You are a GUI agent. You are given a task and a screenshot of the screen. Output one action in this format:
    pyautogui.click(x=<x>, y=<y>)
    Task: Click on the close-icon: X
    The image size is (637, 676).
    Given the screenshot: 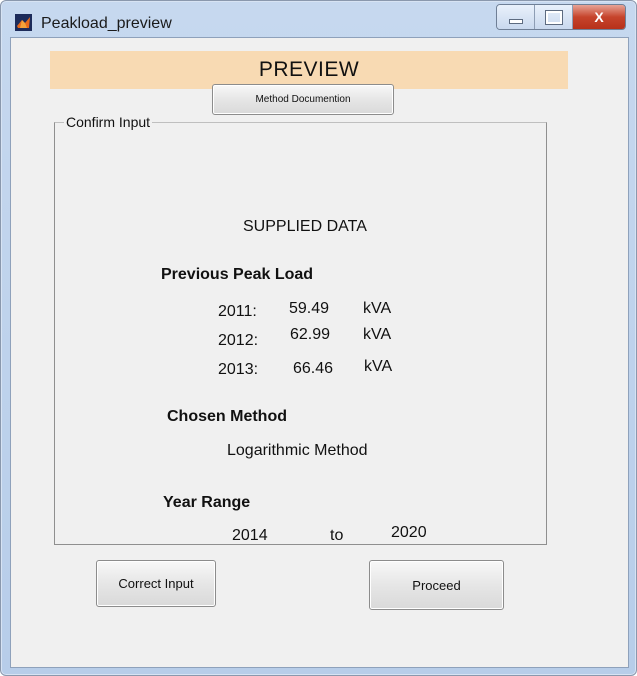 What is the action you would take?
    pyautogui.click(x=599, y=17)
    